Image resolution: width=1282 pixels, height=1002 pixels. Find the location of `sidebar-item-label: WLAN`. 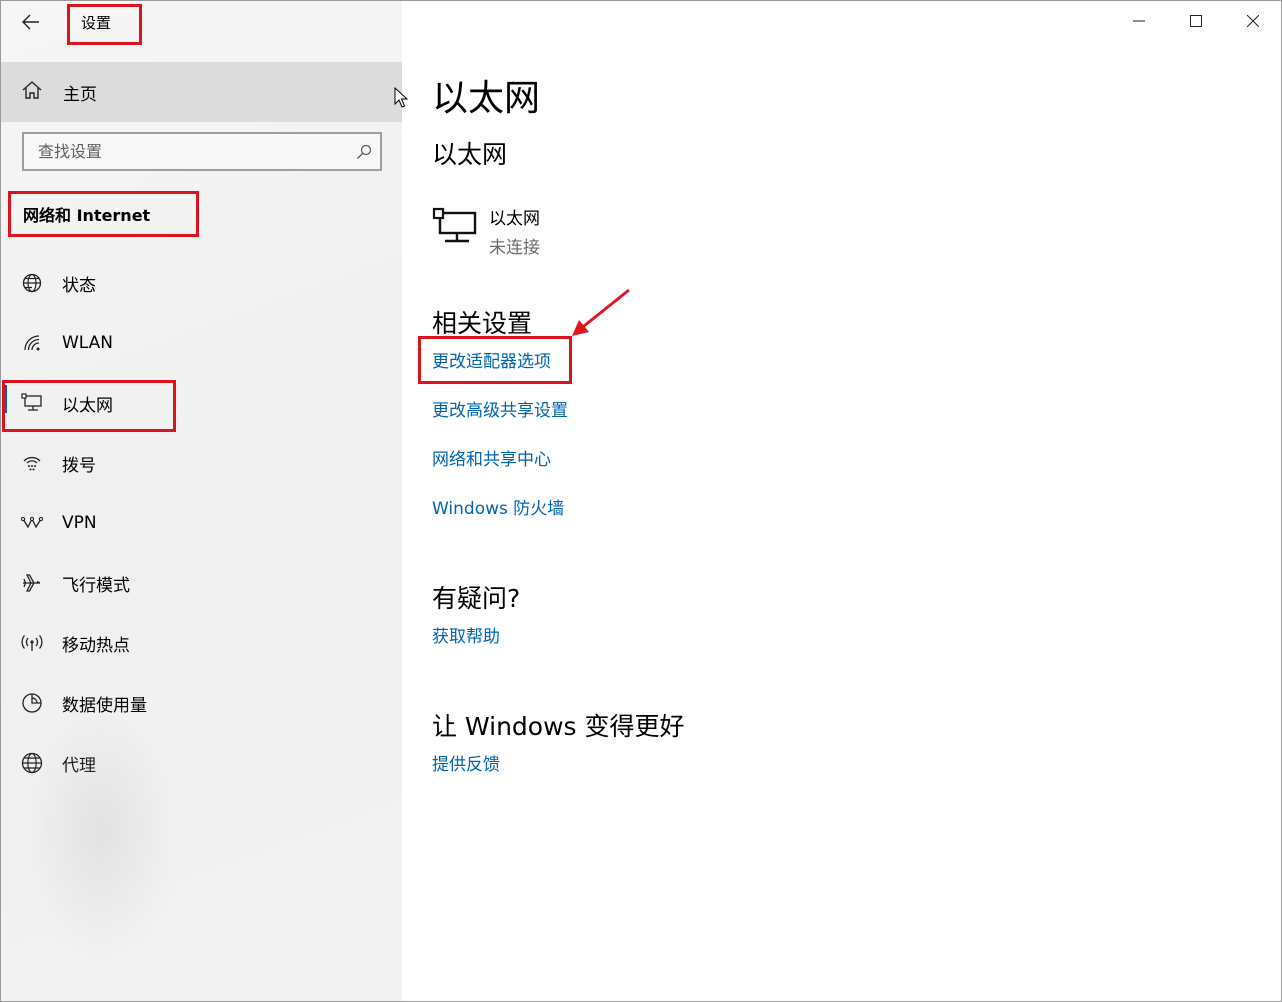

sidebar-item-label: WLAN is located at coordinates (88, 343).